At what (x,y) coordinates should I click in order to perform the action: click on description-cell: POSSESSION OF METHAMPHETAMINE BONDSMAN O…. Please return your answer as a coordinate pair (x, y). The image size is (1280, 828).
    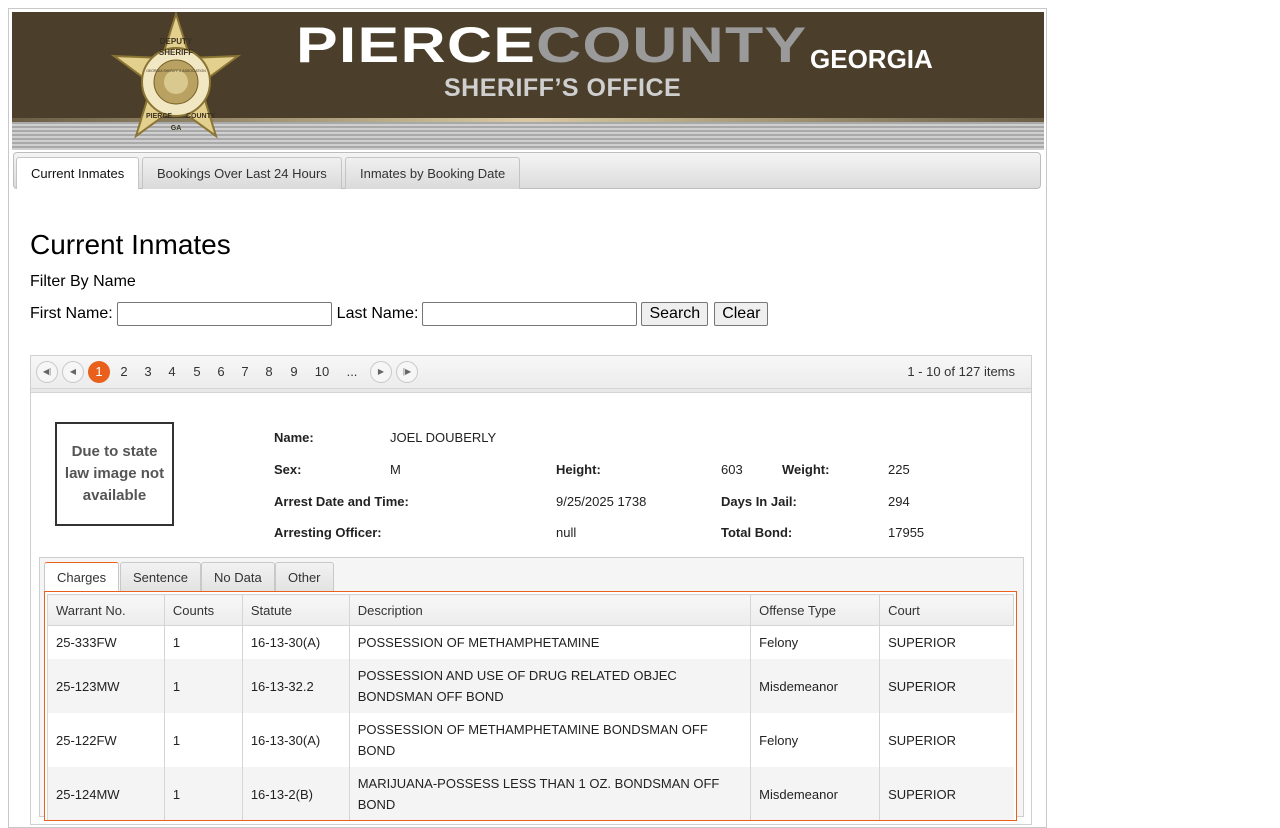
    Looking at the image, I should click on (549, 740).